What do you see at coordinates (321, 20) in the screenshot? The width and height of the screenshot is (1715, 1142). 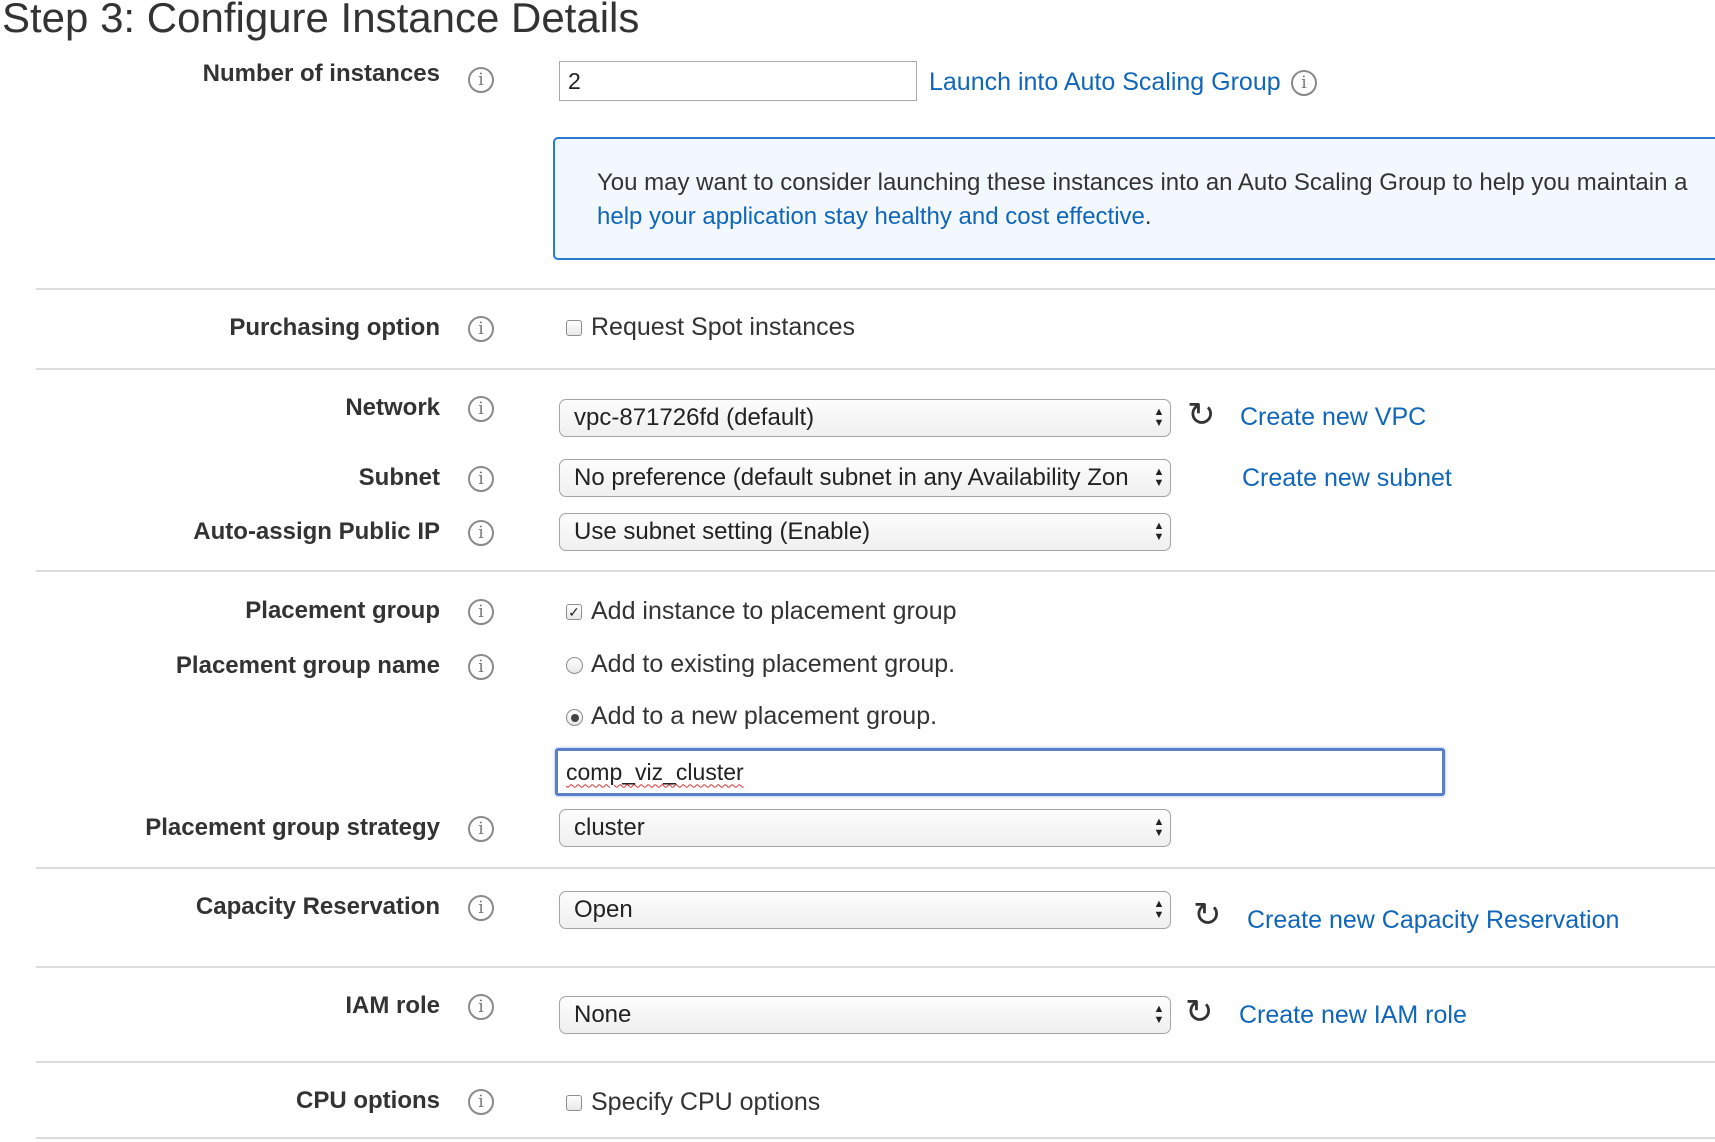 I see `page-title: Step 3: Configure Instance Details` at bounding box center [321, 20].